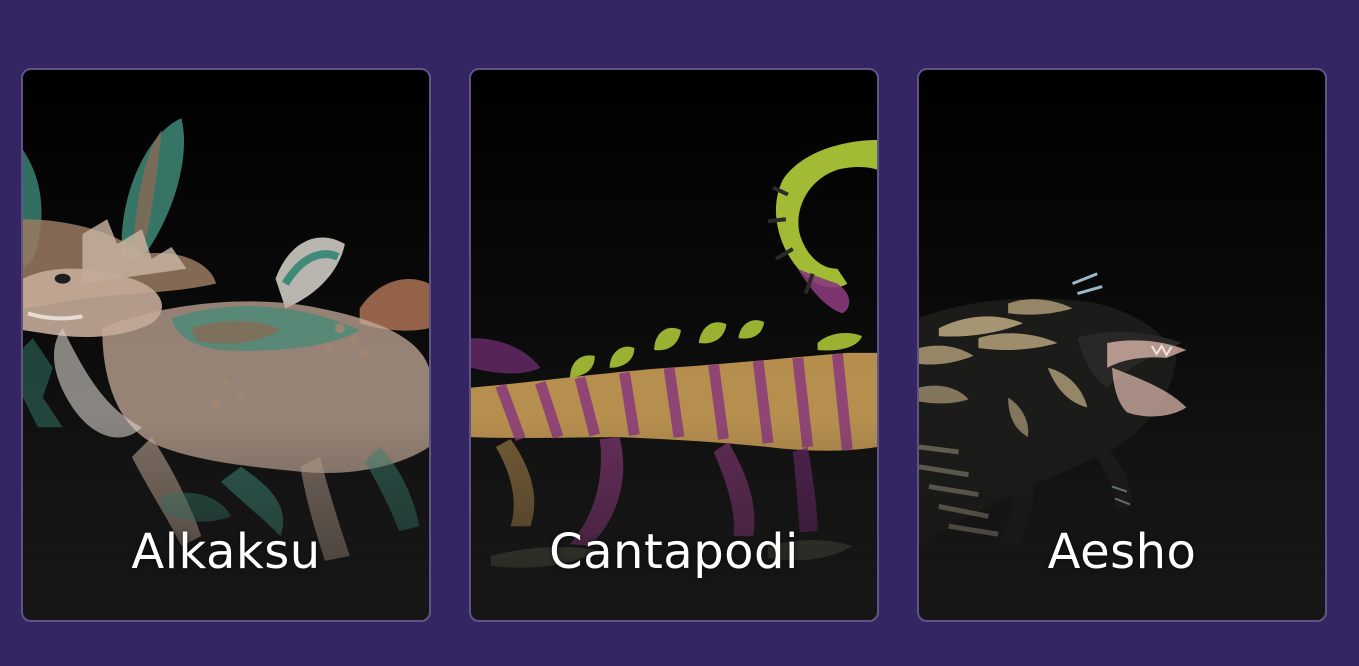  Describe the element at coordinates (226, 552) in the screenshot. I see `creature-name-label: Alkaksu` at that location.